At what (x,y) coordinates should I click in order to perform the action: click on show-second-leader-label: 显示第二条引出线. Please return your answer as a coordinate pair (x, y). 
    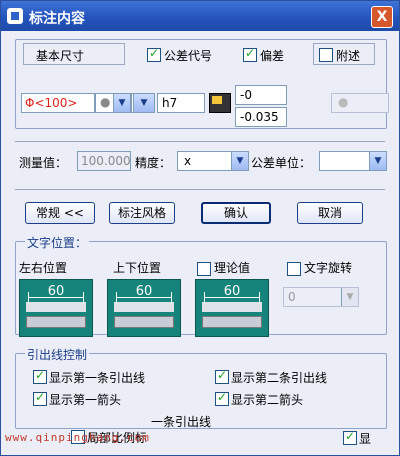
    Looking at the image, I should click on (279, 378).